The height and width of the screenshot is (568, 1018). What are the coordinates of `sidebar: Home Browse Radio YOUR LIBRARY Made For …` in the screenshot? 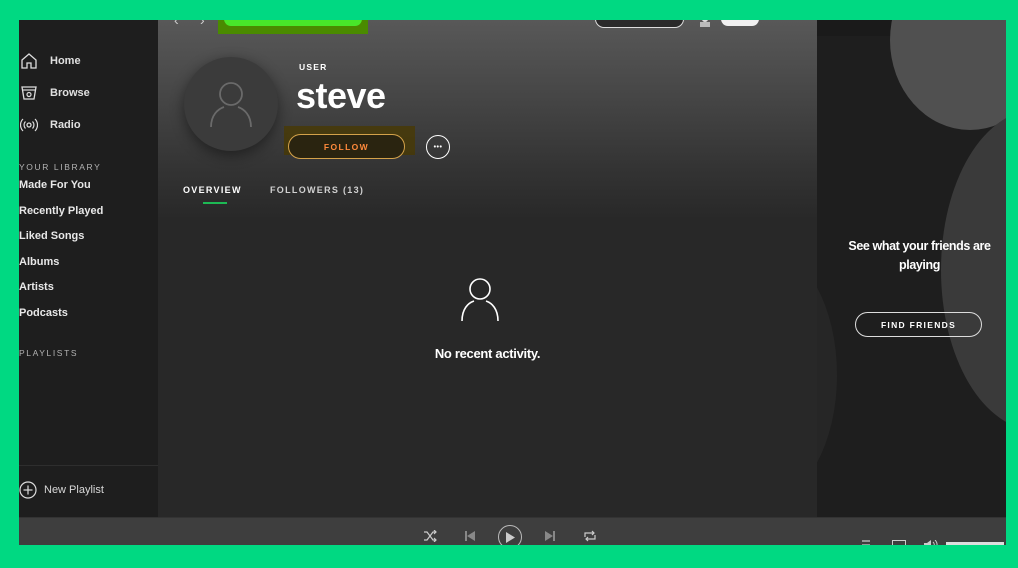 It's located at (88, 268).